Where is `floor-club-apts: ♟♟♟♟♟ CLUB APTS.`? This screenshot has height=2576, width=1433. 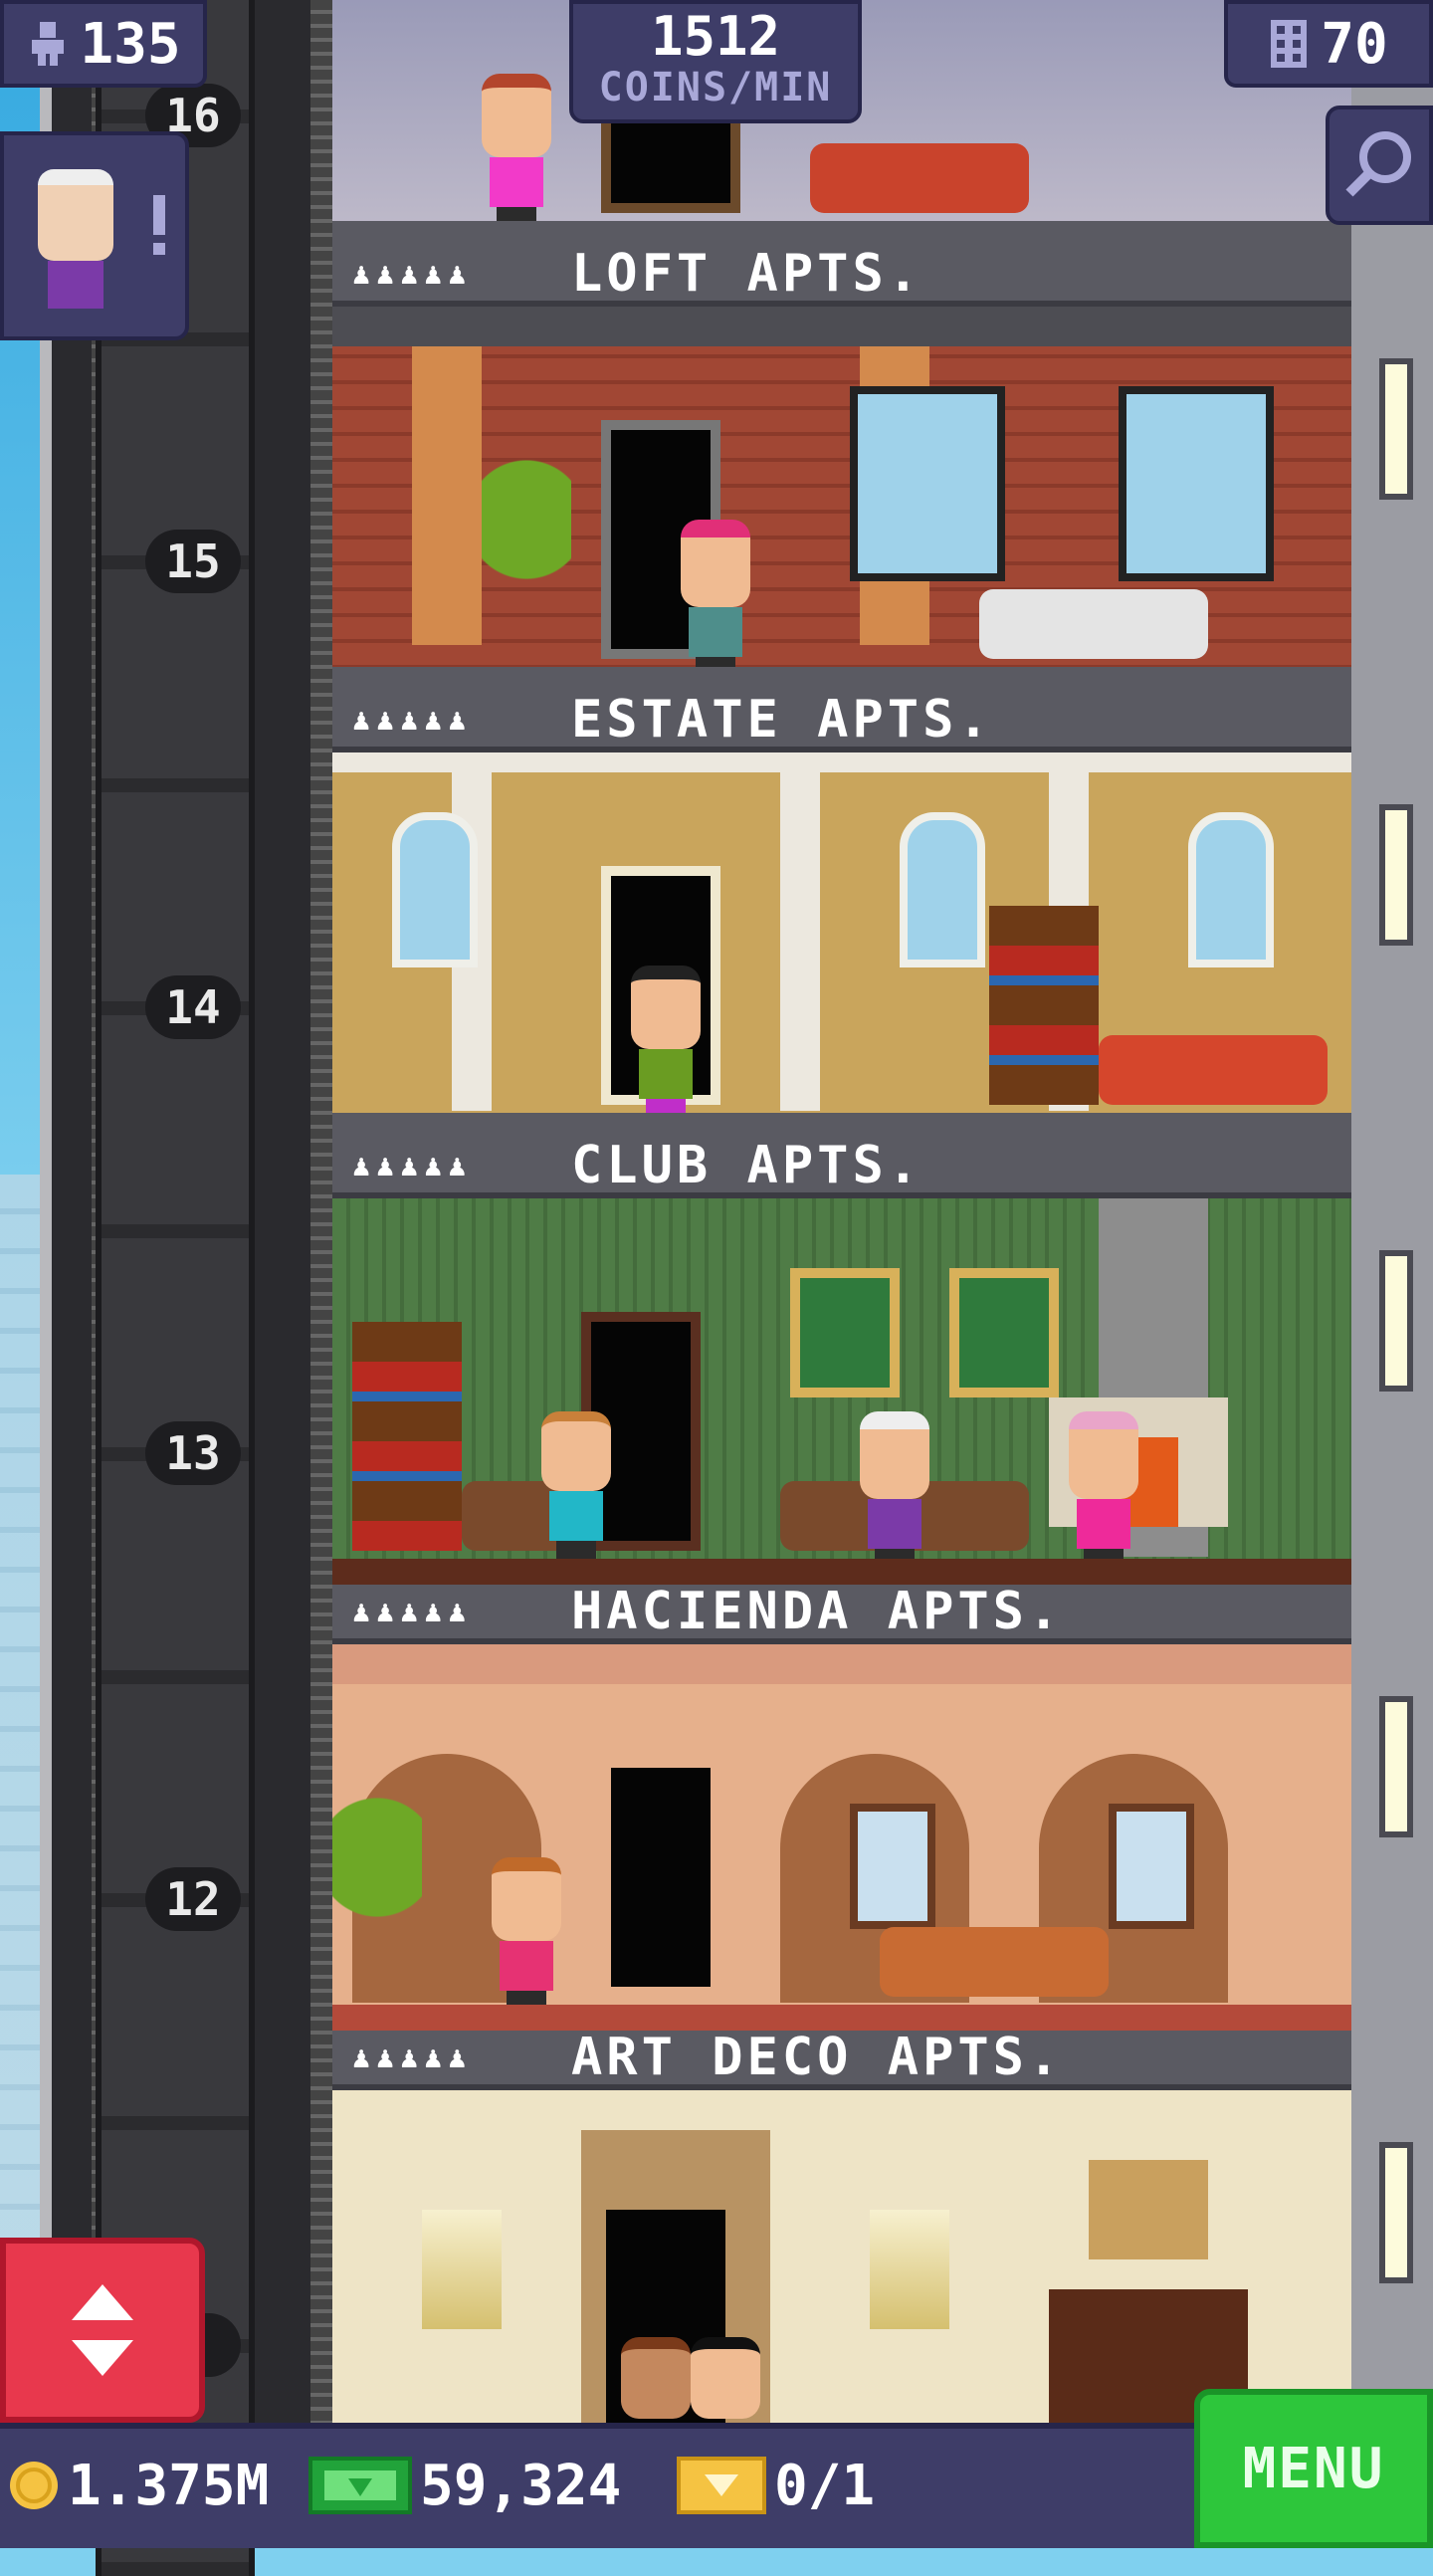 floor-club-apts: ♟♟♟♟♟ CLUB APTS. is located at coordinates (841, 1362).